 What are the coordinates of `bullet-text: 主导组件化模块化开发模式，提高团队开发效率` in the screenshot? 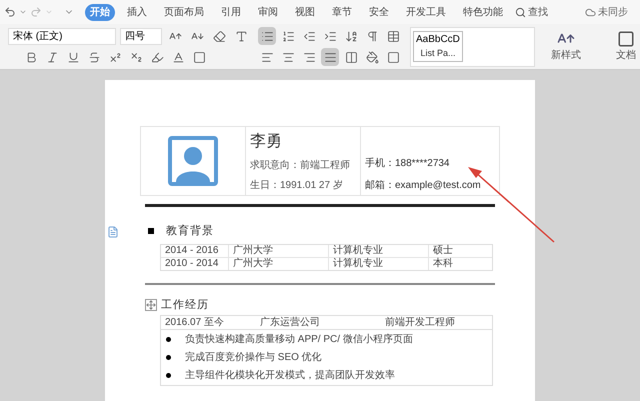 It's located at (290, 375).